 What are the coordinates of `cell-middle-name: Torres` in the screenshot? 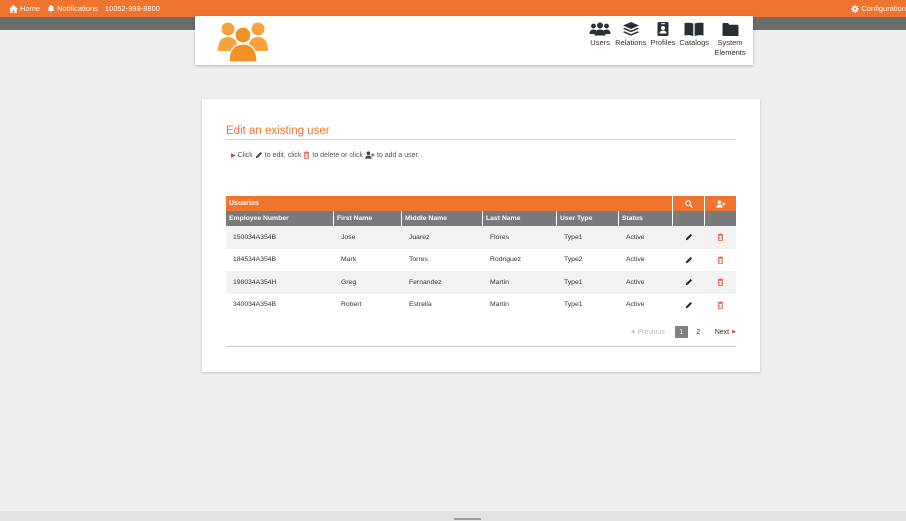 It's located at (418, 260).